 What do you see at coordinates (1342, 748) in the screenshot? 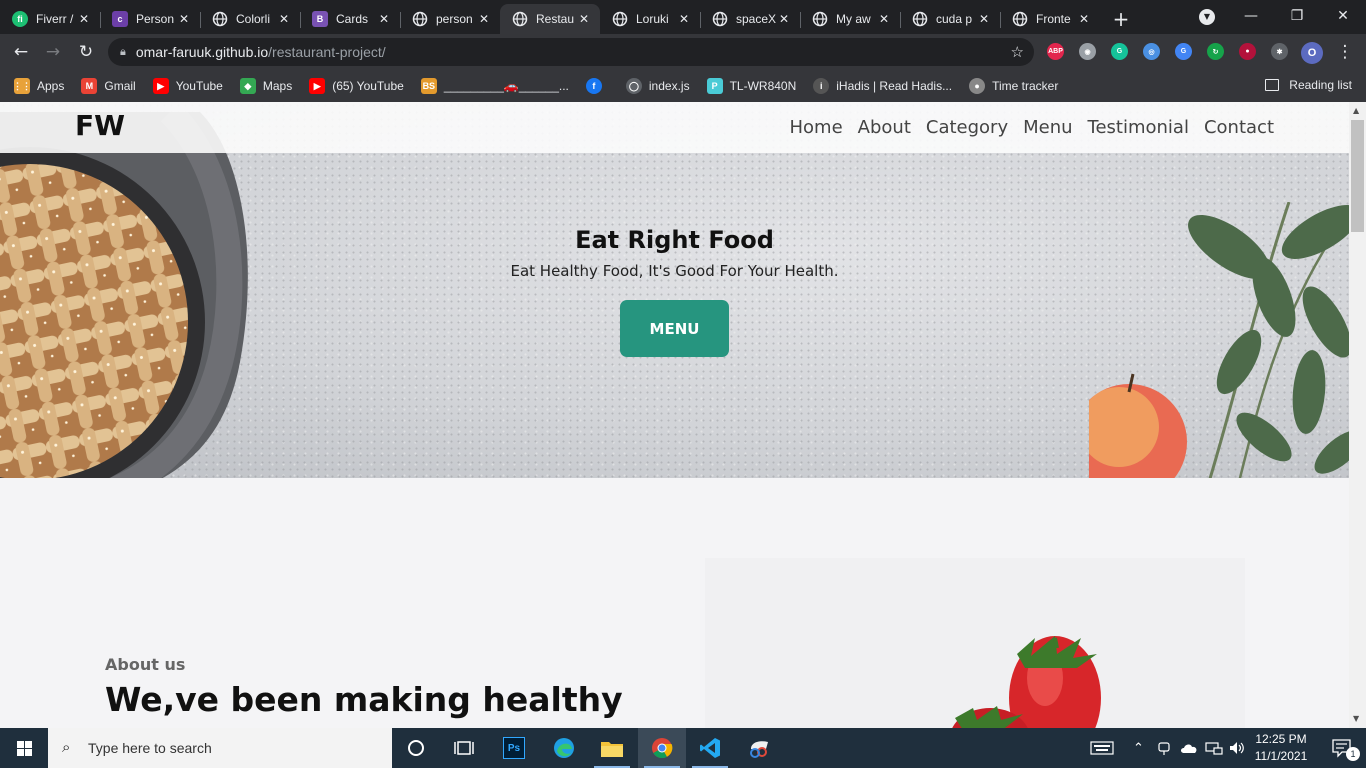
I see `notification-center: 1` at bounding box center [1342, 748].